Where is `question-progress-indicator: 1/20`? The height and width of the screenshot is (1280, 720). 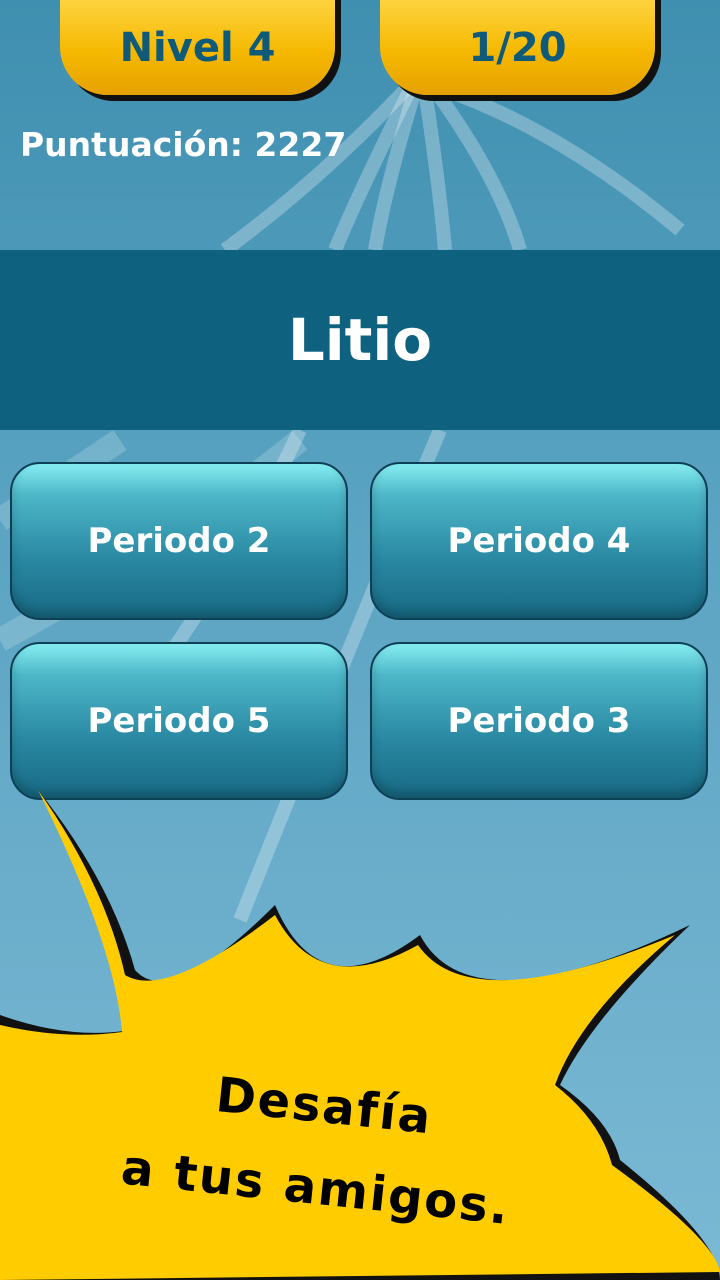 question-progress-indicator: 1/20 is located at coordinates (517, 47).